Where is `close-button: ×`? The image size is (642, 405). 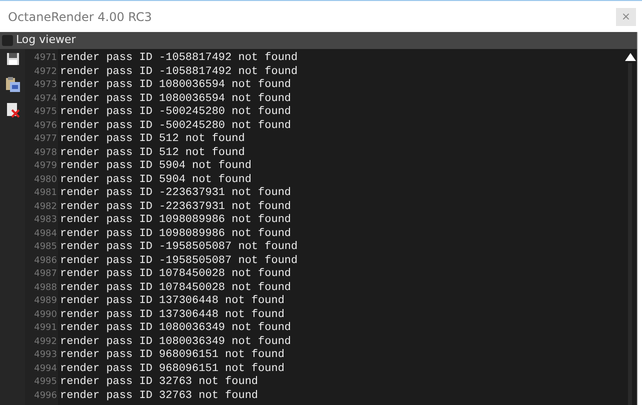
close-button: × is located at coordinates (626, 17).